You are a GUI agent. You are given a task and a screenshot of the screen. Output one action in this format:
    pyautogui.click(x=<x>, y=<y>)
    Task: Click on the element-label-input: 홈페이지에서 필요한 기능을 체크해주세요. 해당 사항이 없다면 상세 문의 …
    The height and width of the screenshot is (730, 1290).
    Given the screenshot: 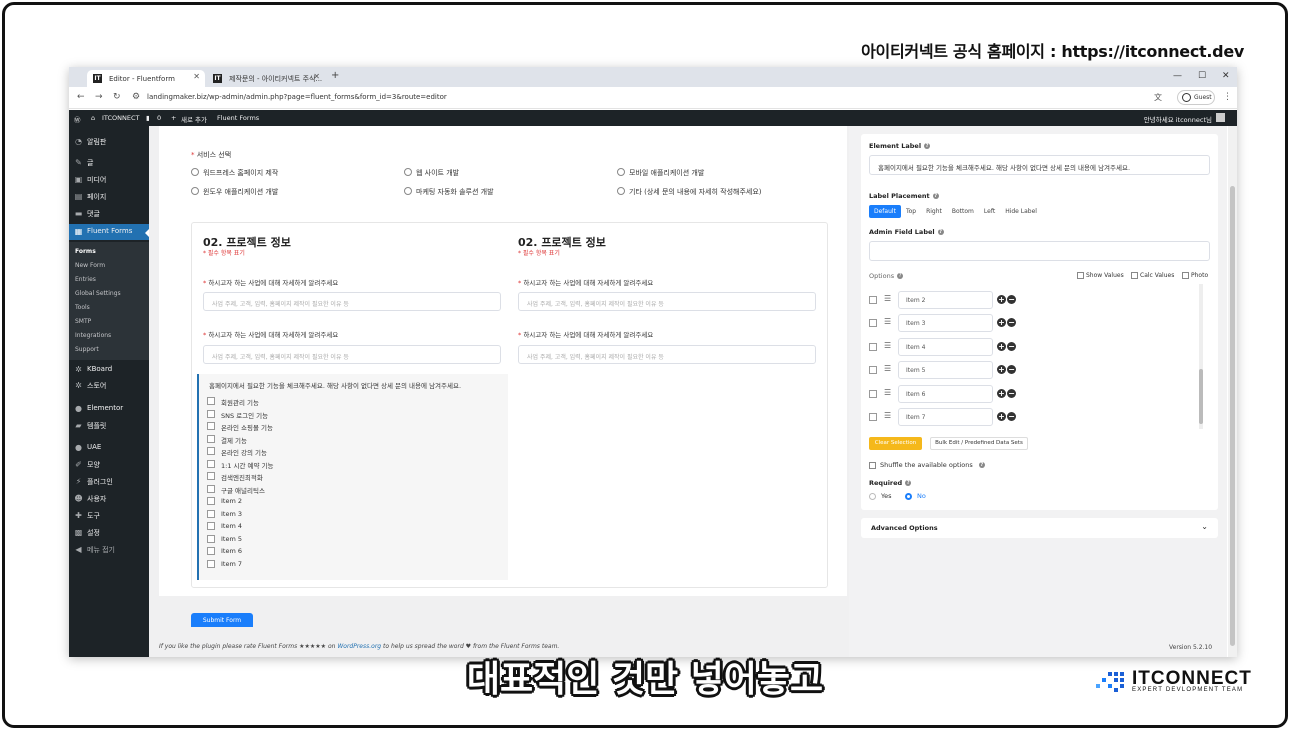 What is the action you would take?
    pyautogui.click(x=1039, y=165)
    